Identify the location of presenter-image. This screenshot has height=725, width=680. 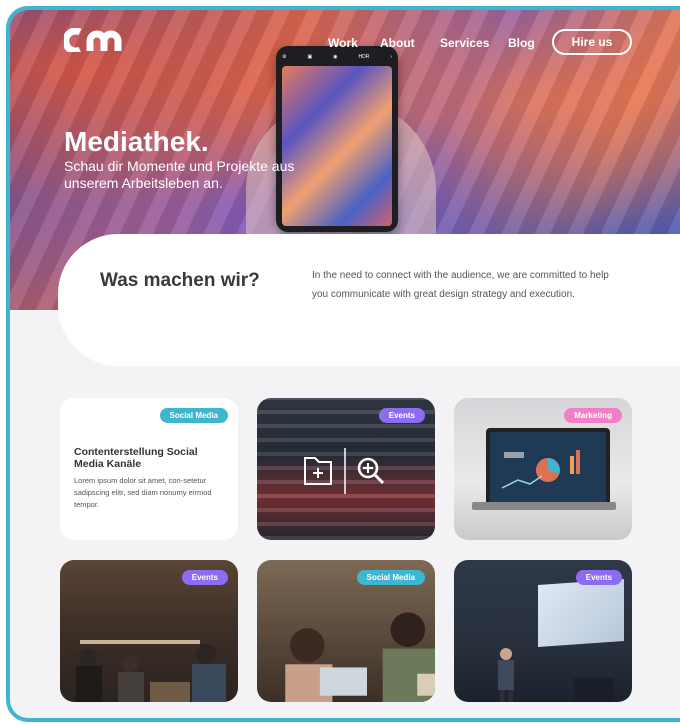
(556, 675).